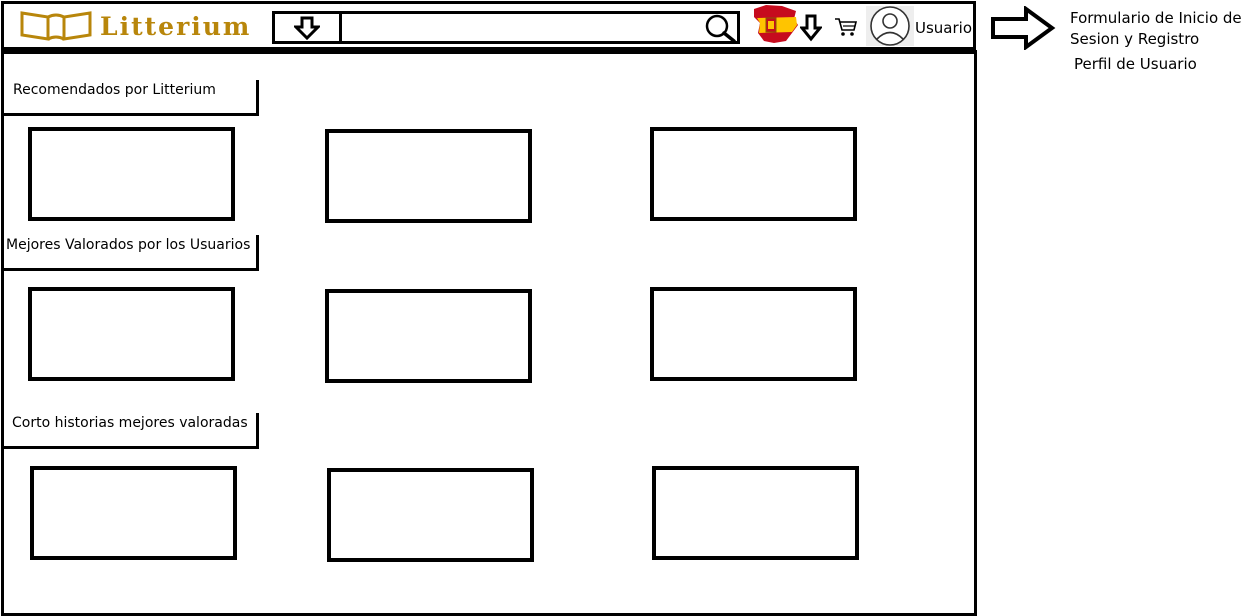 Image resolution: width=1243 pixels, height=616 pixels. Describe the element at coordinates (846, 27) in the screenshot. I see `cart-icon` at that location.